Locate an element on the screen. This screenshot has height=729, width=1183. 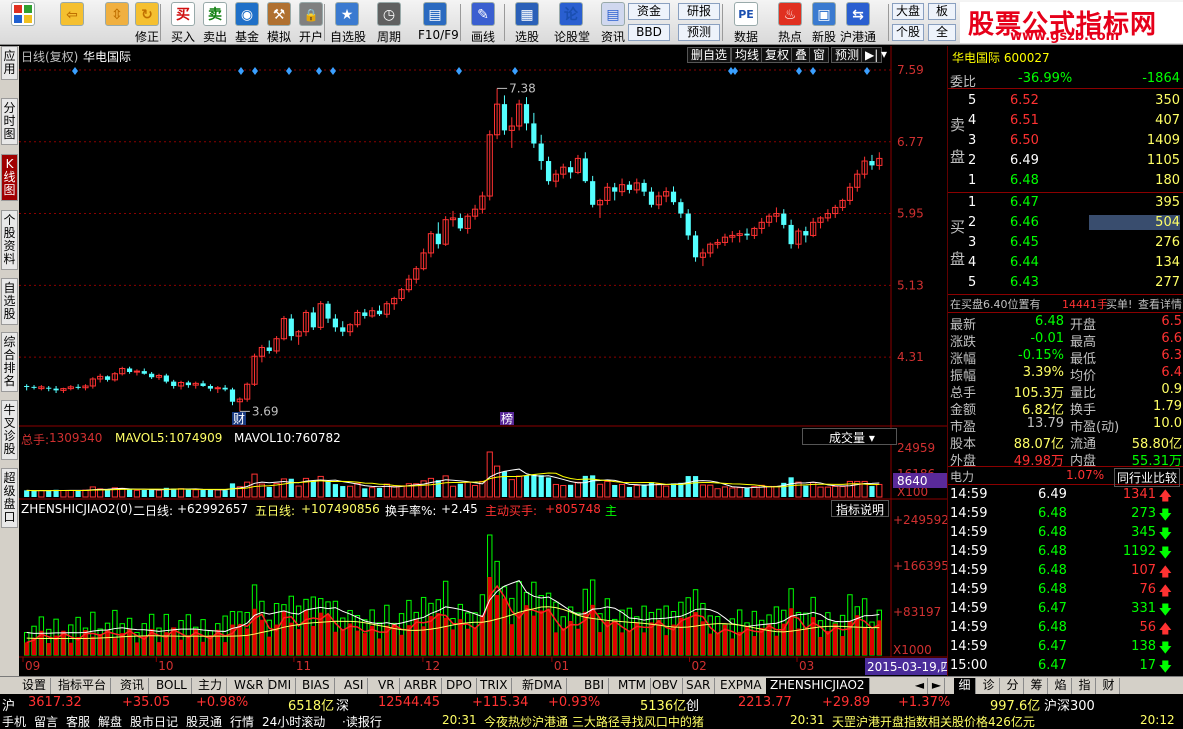
candle-body-up is located at coordinates (137, 371).